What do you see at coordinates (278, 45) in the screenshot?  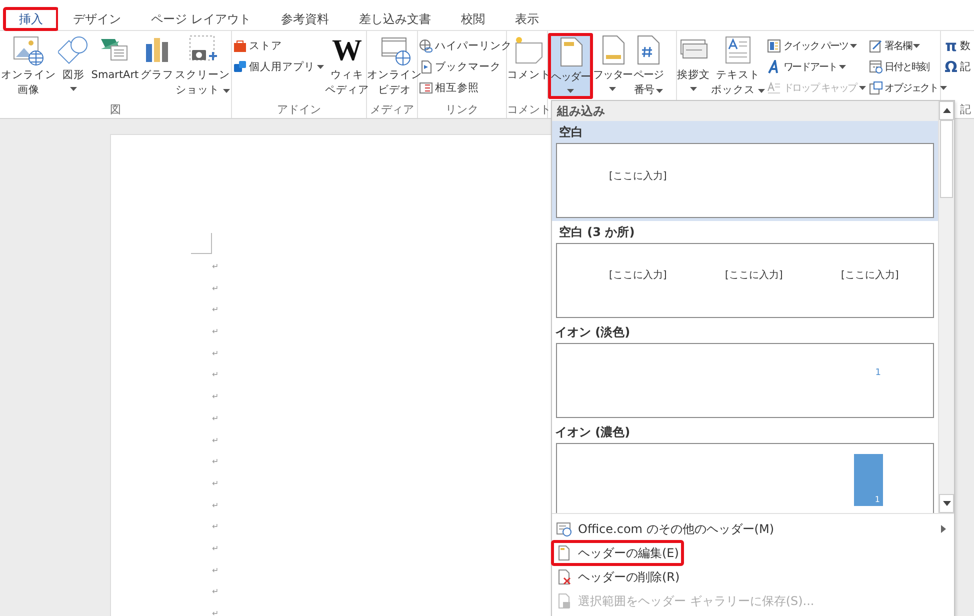 I see `store-button: ストア` at bounding box center [278, 45].